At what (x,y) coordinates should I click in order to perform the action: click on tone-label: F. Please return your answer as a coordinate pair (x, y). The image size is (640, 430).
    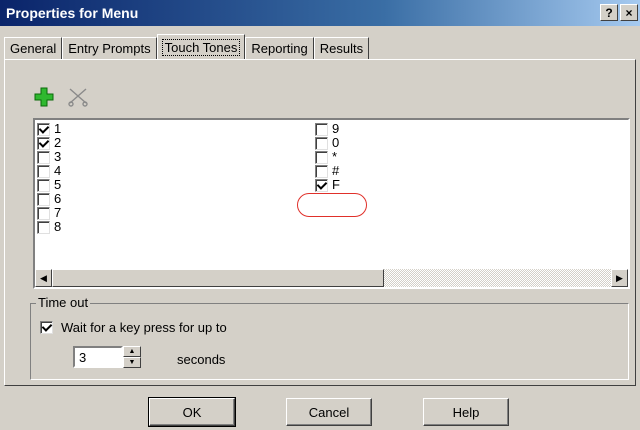
    Looking at the image, I should click on (336, 184).